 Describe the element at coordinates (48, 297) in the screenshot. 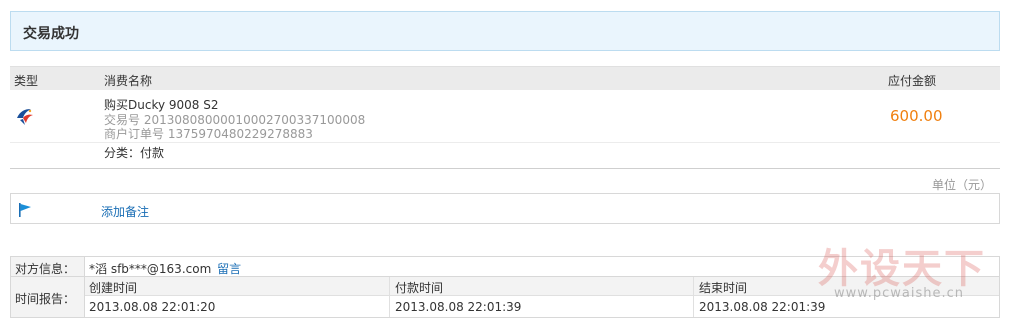

I see `time-report-label: 时间报告：` at that location.